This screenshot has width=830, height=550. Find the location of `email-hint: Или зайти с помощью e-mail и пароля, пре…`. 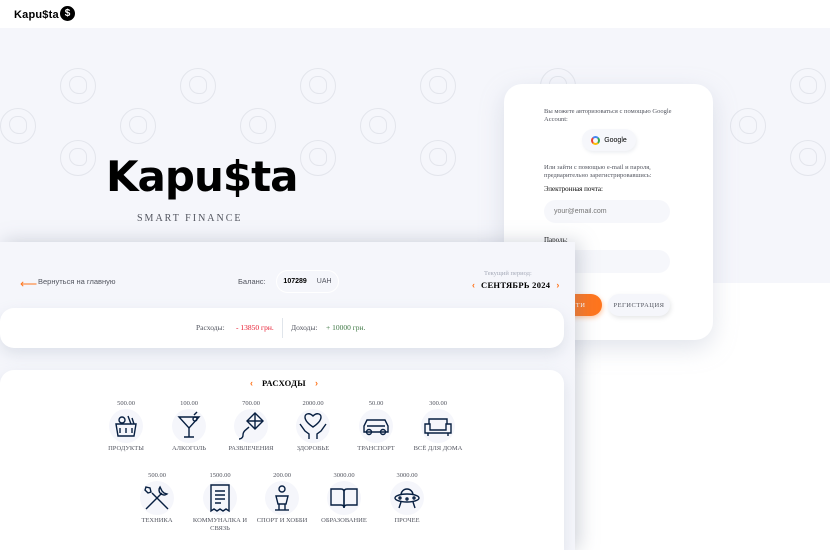

email-hint: Или зайти с помощью e-mail и пароля, пре… is located at coordinates (598, 171).